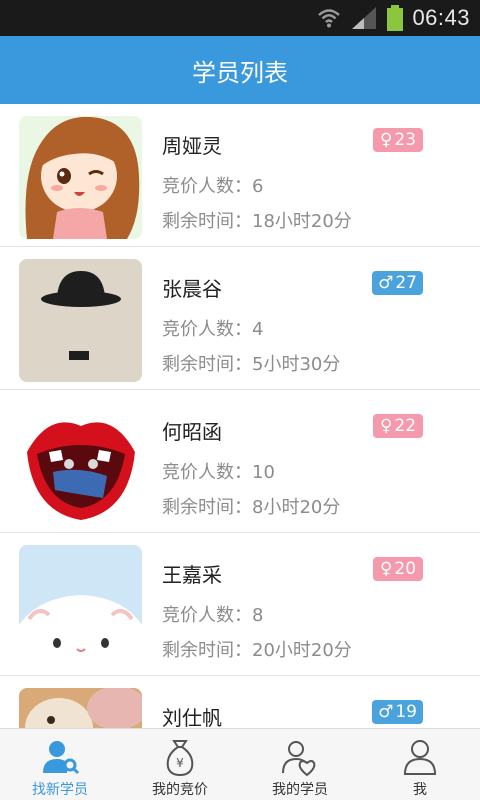 The height and width of the screenshot is (800, 480). What do you see at coordinates (218, 472) in the screenshot?
I see `bid-count: 竞价人数：10` at bounding box center [218, 472].